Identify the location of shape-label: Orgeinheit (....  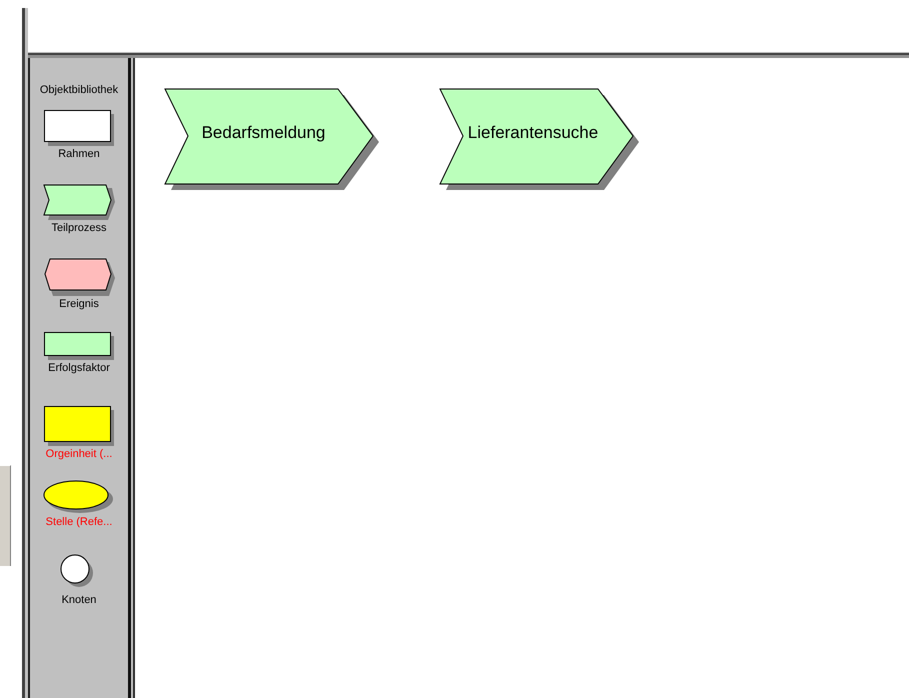
(79, 454).